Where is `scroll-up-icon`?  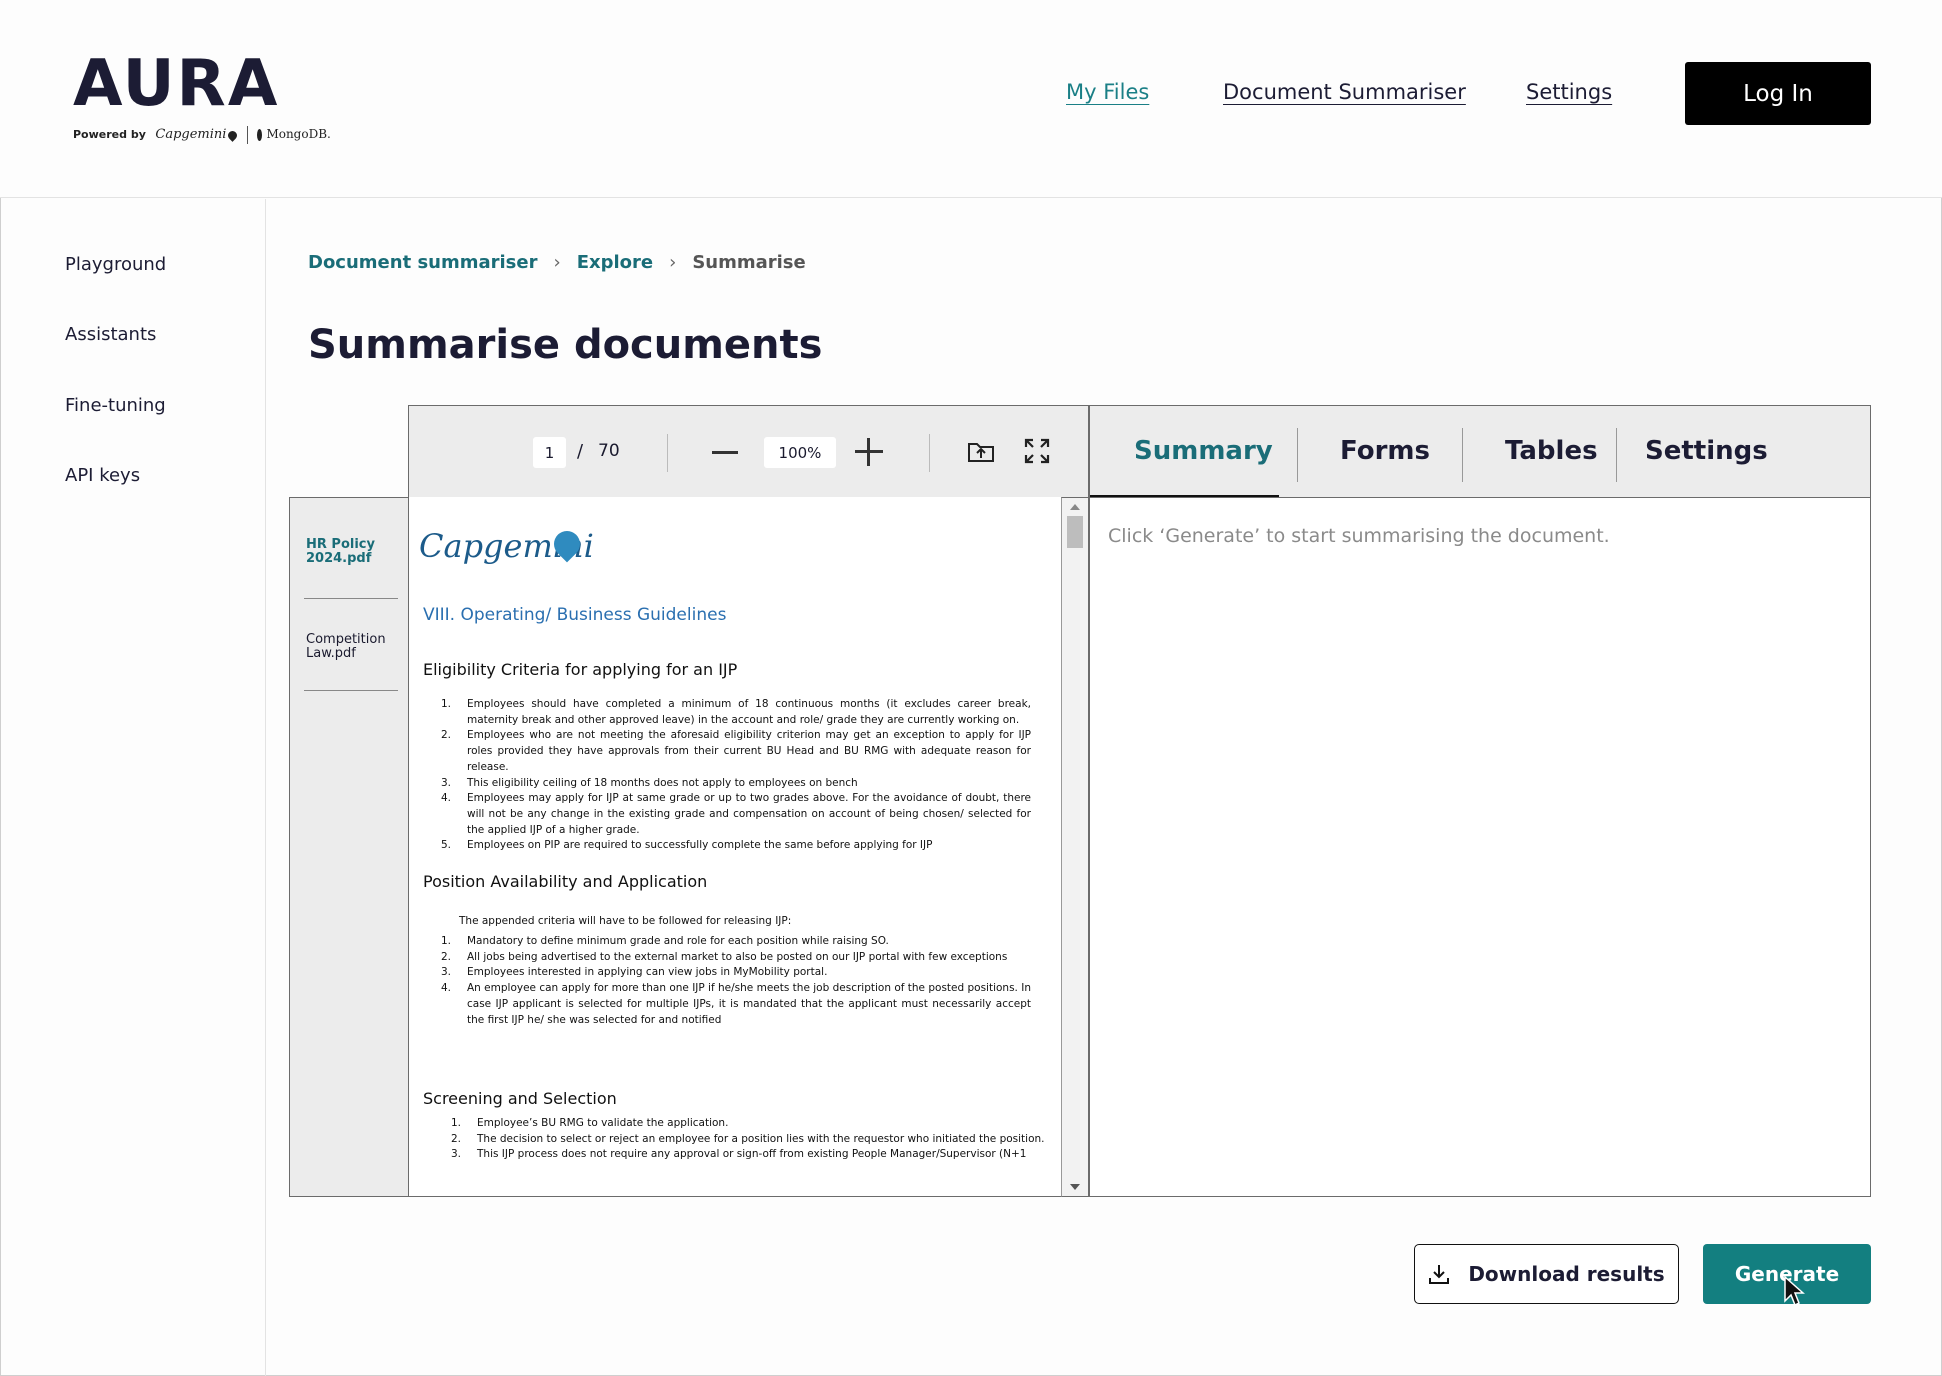
scroll-up-icon is located at coordinates (1075, 507).